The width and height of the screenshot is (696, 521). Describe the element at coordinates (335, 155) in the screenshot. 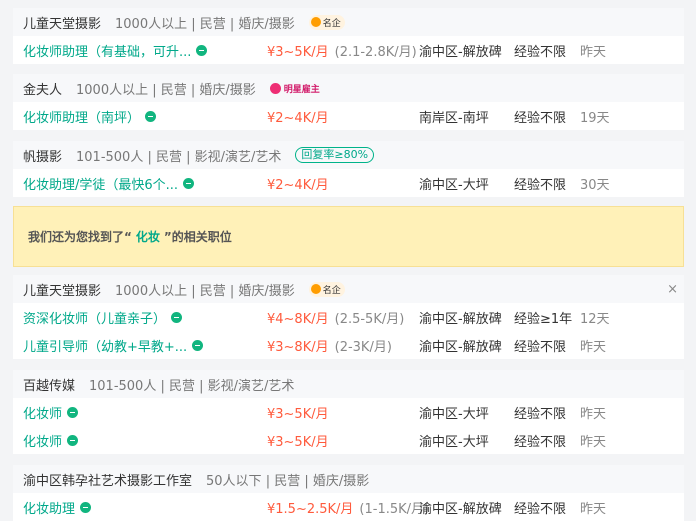

I see `reply-rate-badge: 回复率≥80%` at that location.